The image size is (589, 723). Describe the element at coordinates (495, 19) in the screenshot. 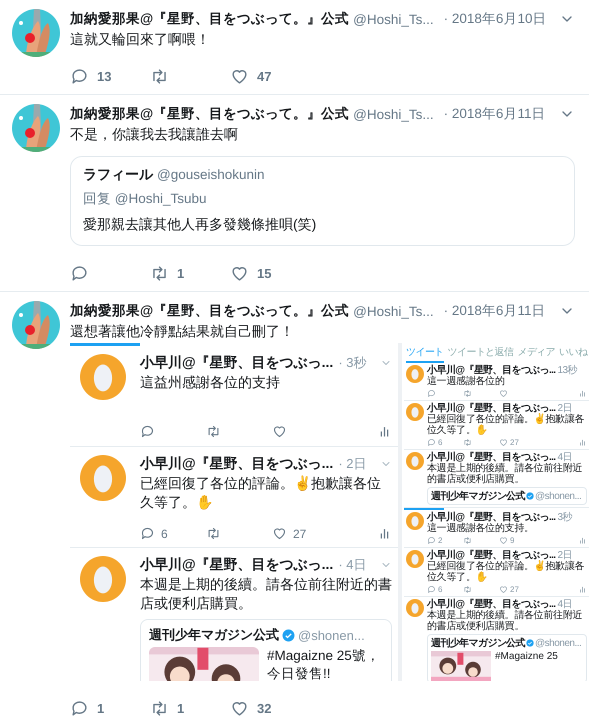

I see `tweet-date: · 2018年6月10日` at that location.